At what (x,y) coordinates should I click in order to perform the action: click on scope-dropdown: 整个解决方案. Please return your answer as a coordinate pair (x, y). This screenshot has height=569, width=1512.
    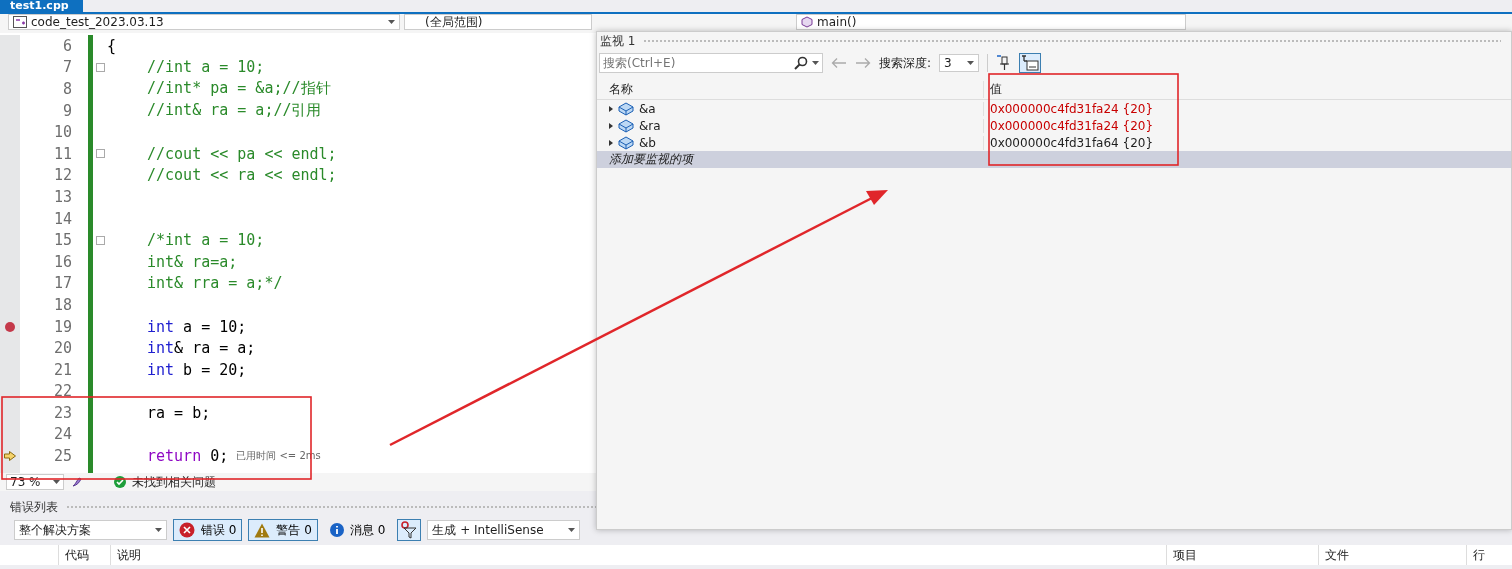
    Looking at the image, I should click on (90, 530).